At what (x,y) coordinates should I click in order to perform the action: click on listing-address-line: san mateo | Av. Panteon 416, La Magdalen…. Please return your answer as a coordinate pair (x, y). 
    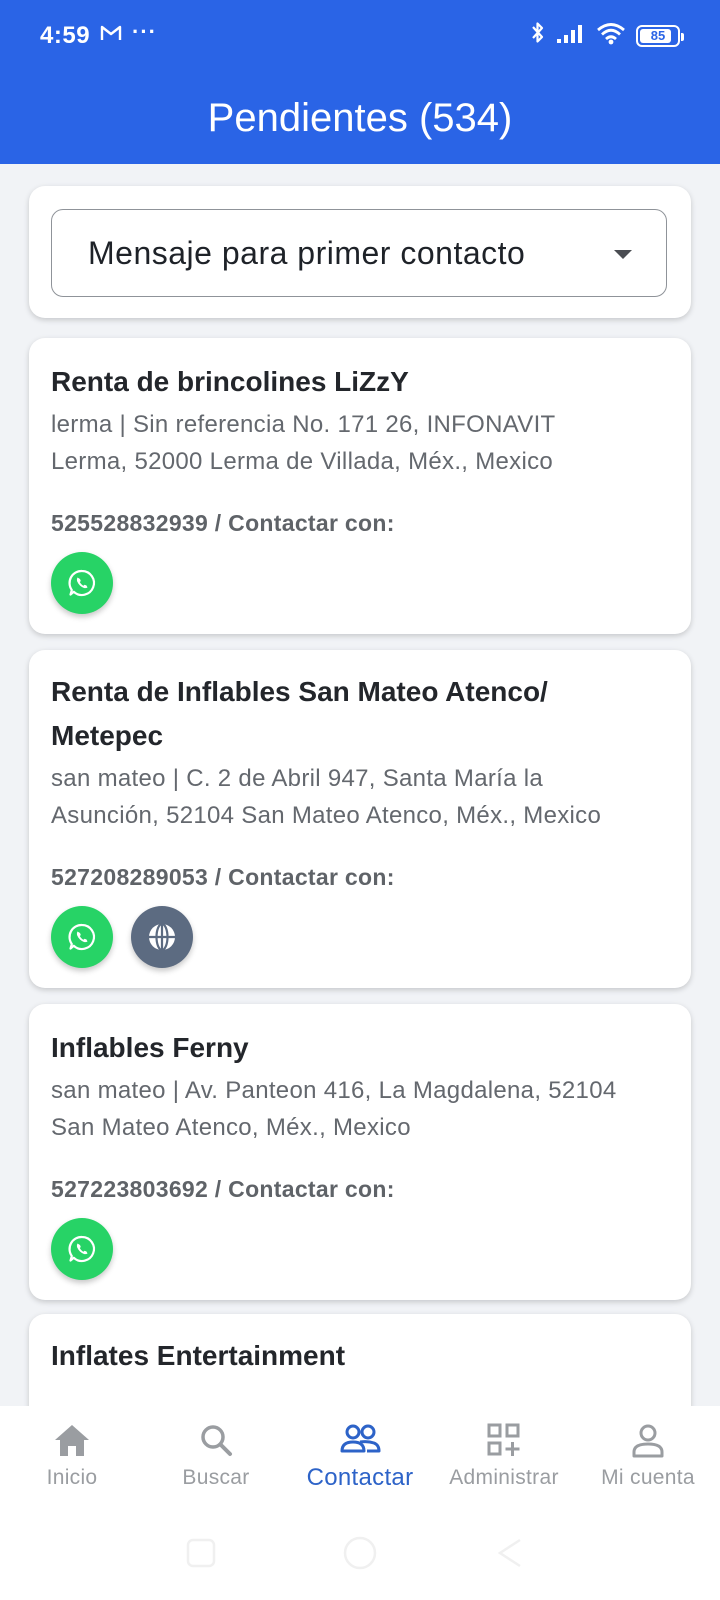
    Looking at the image, I should click on (334, 1090).